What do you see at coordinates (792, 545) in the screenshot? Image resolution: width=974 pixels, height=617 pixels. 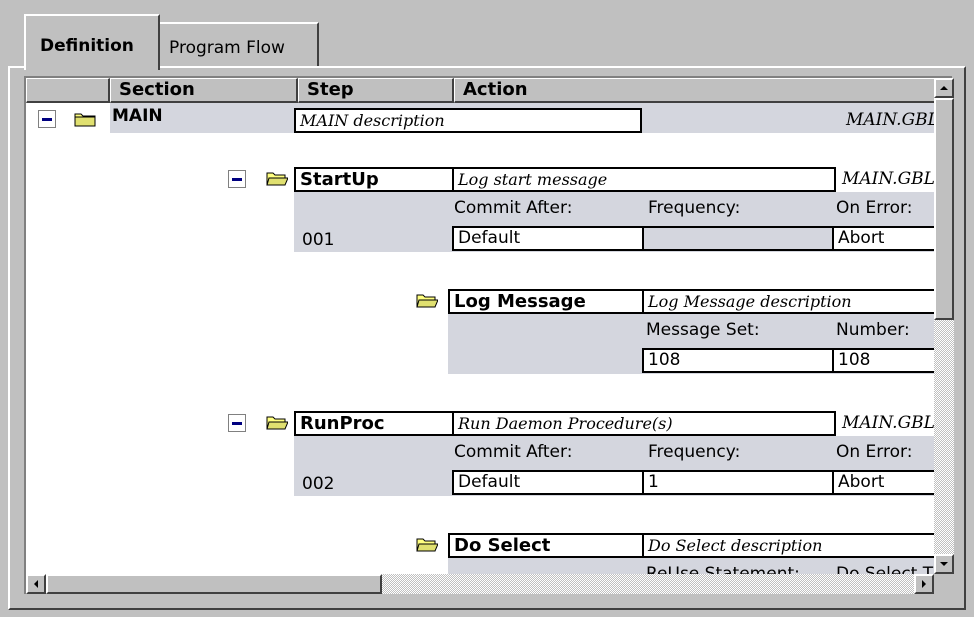 I see `action-description-field: Do Select description` at bounding box center [792, 545].